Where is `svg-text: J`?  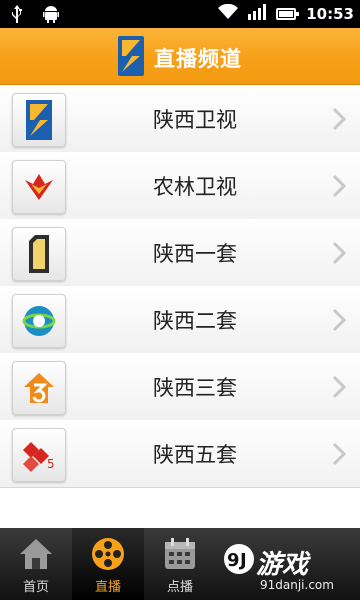
svg-text: J is located at coordinates (242, 560).